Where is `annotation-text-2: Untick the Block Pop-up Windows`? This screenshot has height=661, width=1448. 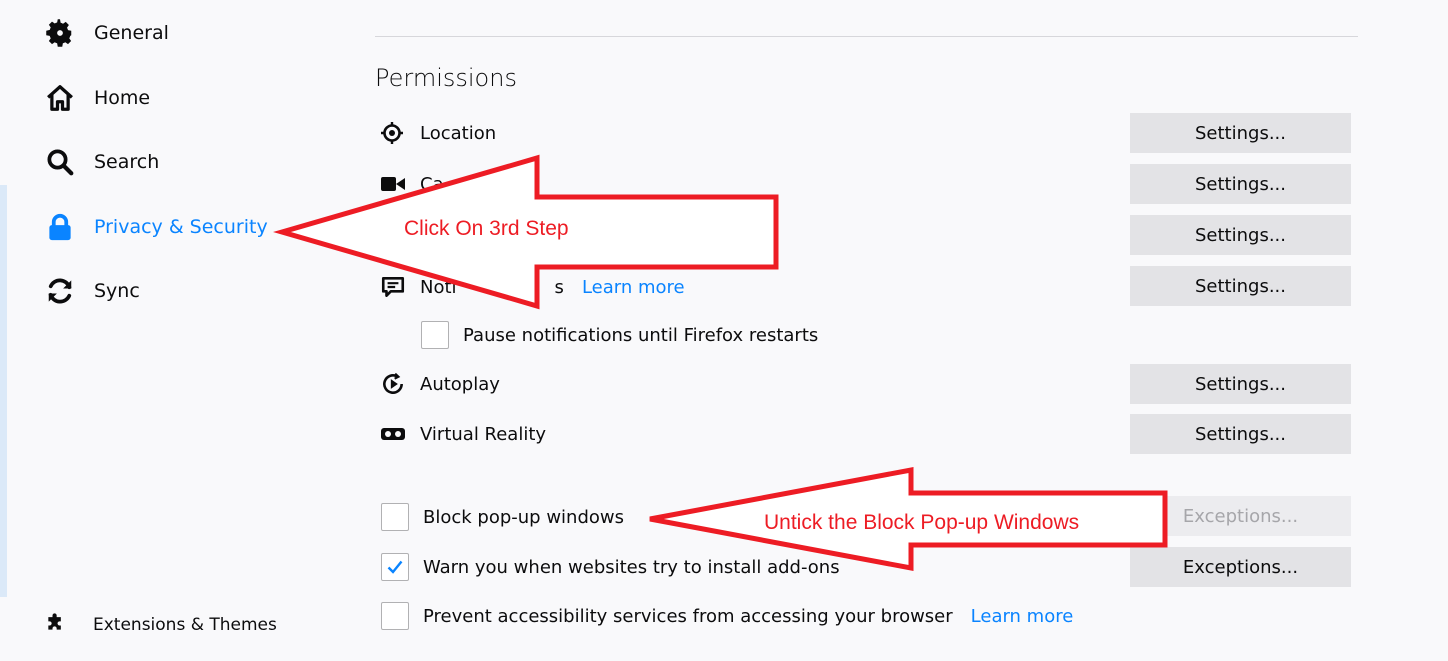 annotation-text-2: Untick the Block Pop-up Windows is located at coordinates (922, 522).